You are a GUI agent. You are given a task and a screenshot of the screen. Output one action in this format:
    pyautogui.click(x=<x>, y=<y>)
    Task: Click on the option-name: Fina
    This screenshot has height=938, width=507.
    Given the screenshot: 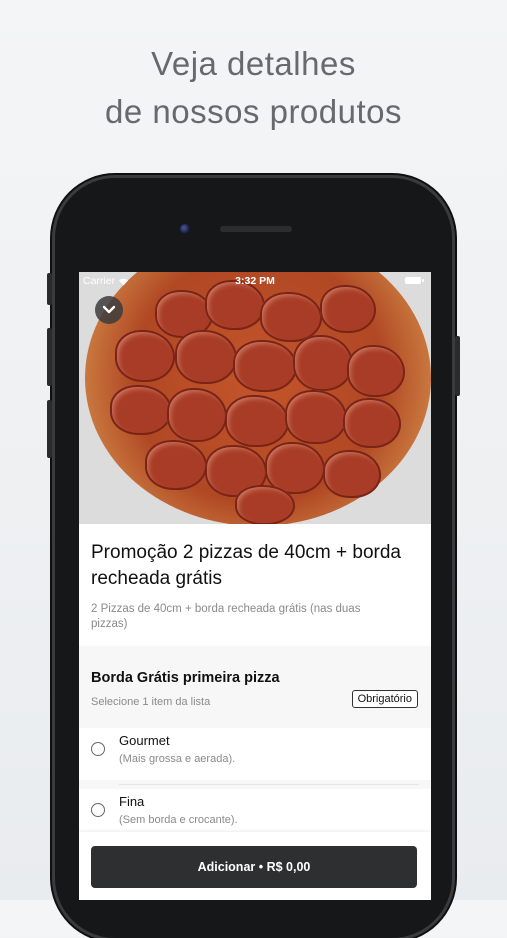 What is the action you would take?
    pyautogui.click(x=132, y=801)
    